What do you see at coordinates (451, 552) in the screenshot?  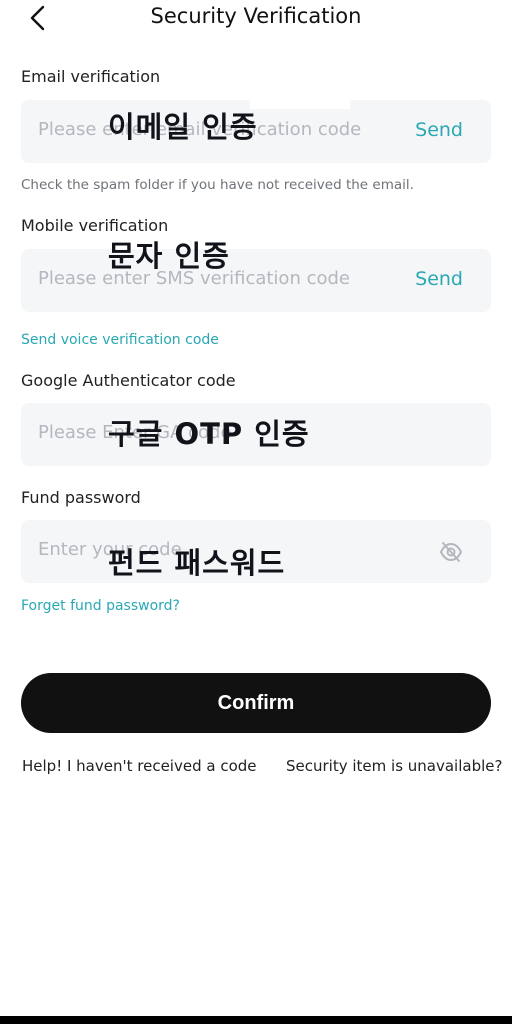 I see `eye-off-icon` at bounding box center [451, 552].